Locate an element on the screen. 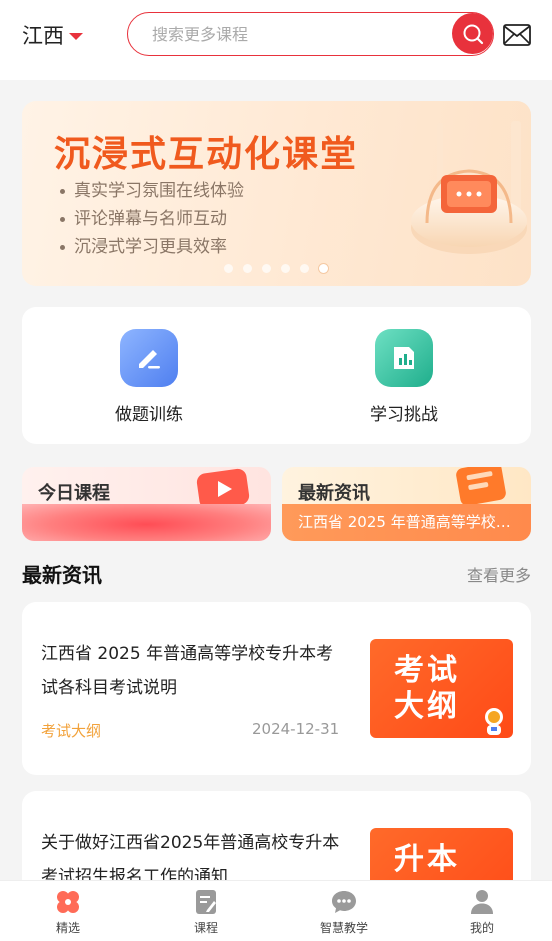 The width and height of the screenshot is (552, 941). caret-down-icon is located at coordinates (76, 36).